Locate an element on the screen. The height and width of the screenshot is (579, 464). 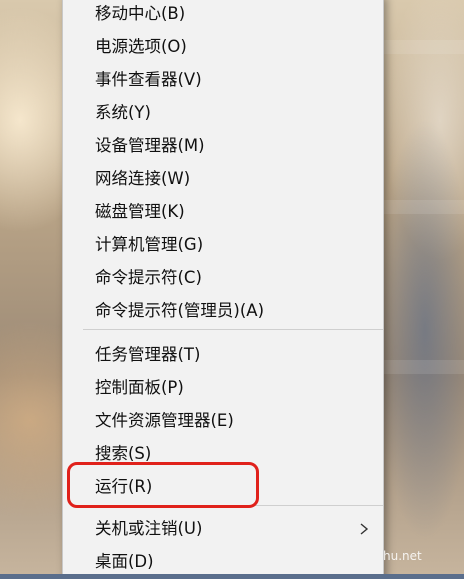
menu-item-task-manager: 任务管理器(T) is located at coordinates (239, 355).